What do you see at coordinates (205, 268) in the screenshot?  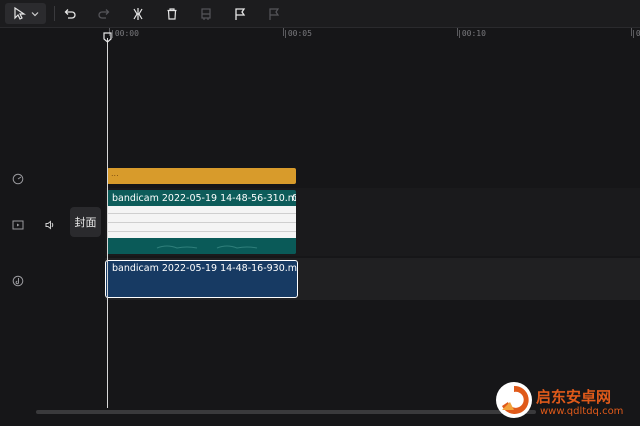 I see `audio-clip-title: bandicam 2022-05-19 14-48-16-930.mp4.wav` at bounding box center [205, 268].